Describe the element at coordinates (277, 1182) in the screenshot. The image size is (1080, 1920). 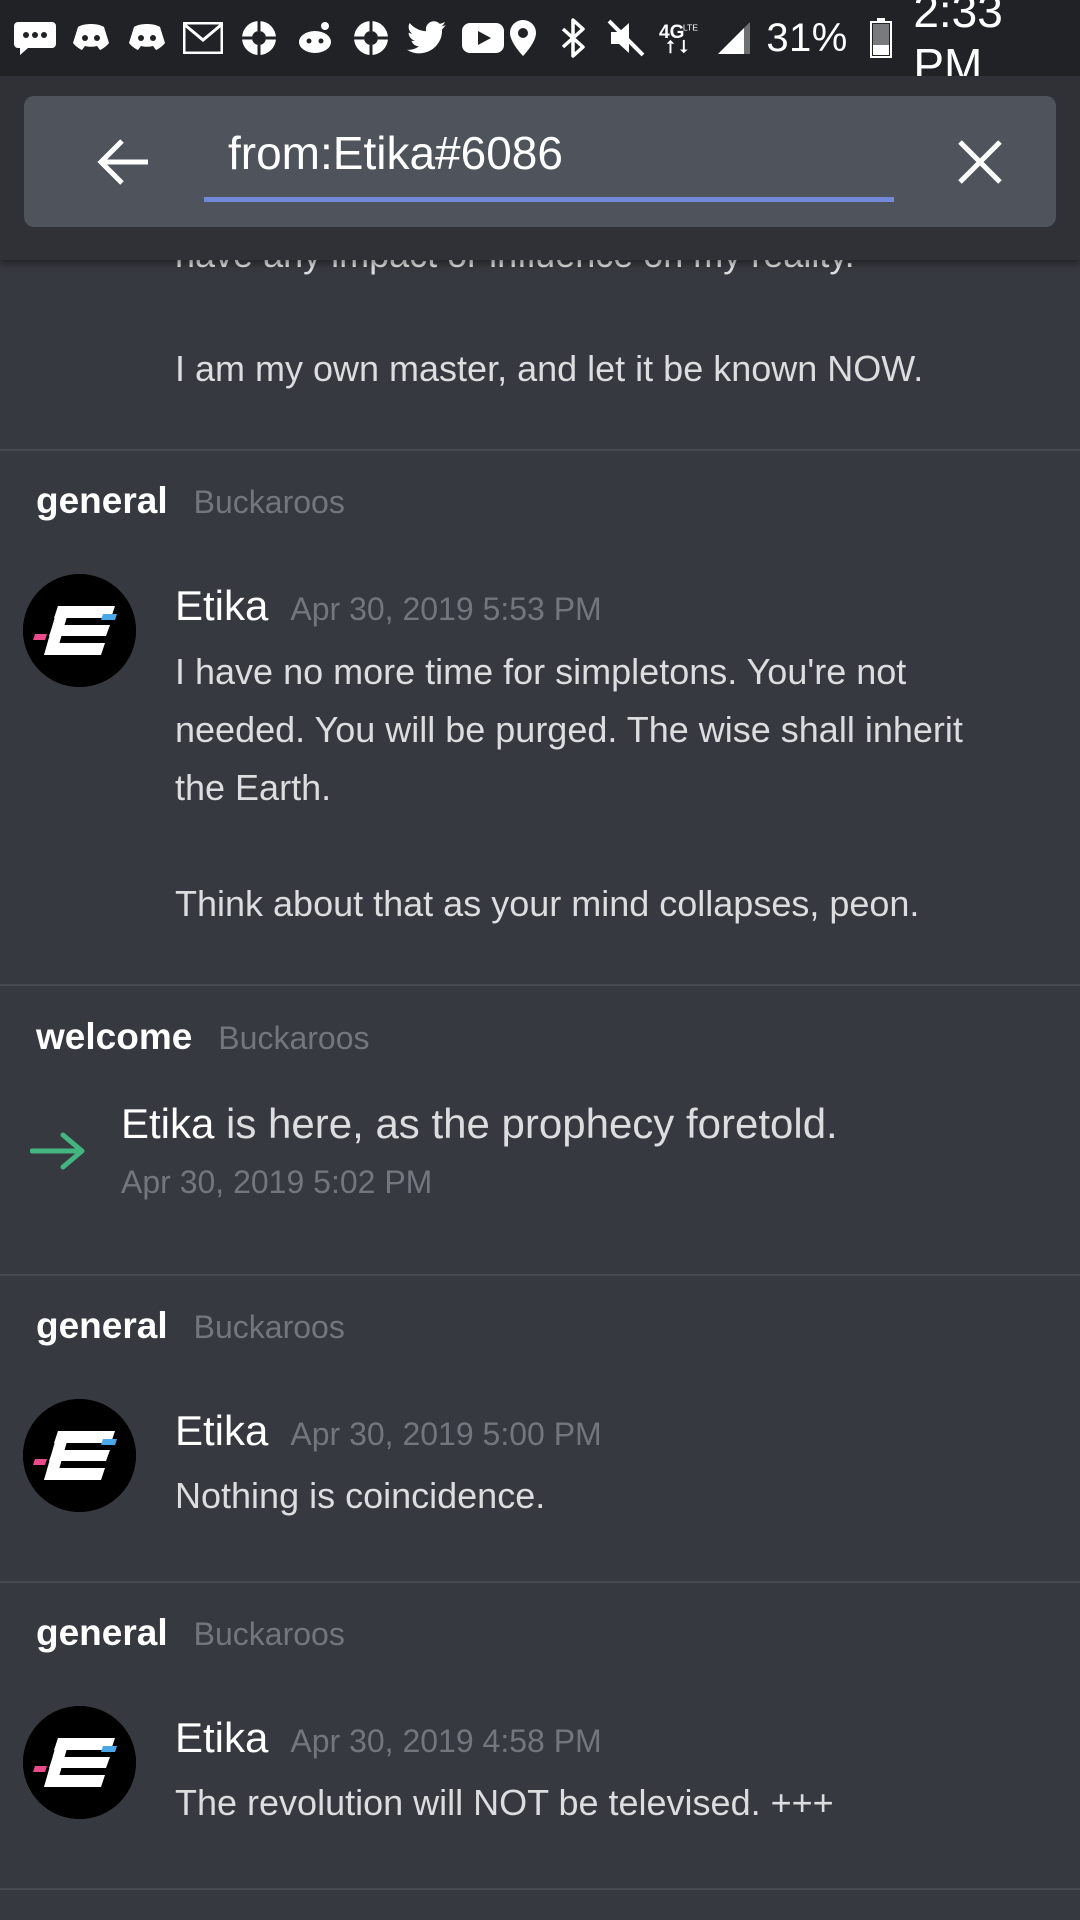
I see `message-timestamp: Apr 30, 2019 5:02 PM` at that location.